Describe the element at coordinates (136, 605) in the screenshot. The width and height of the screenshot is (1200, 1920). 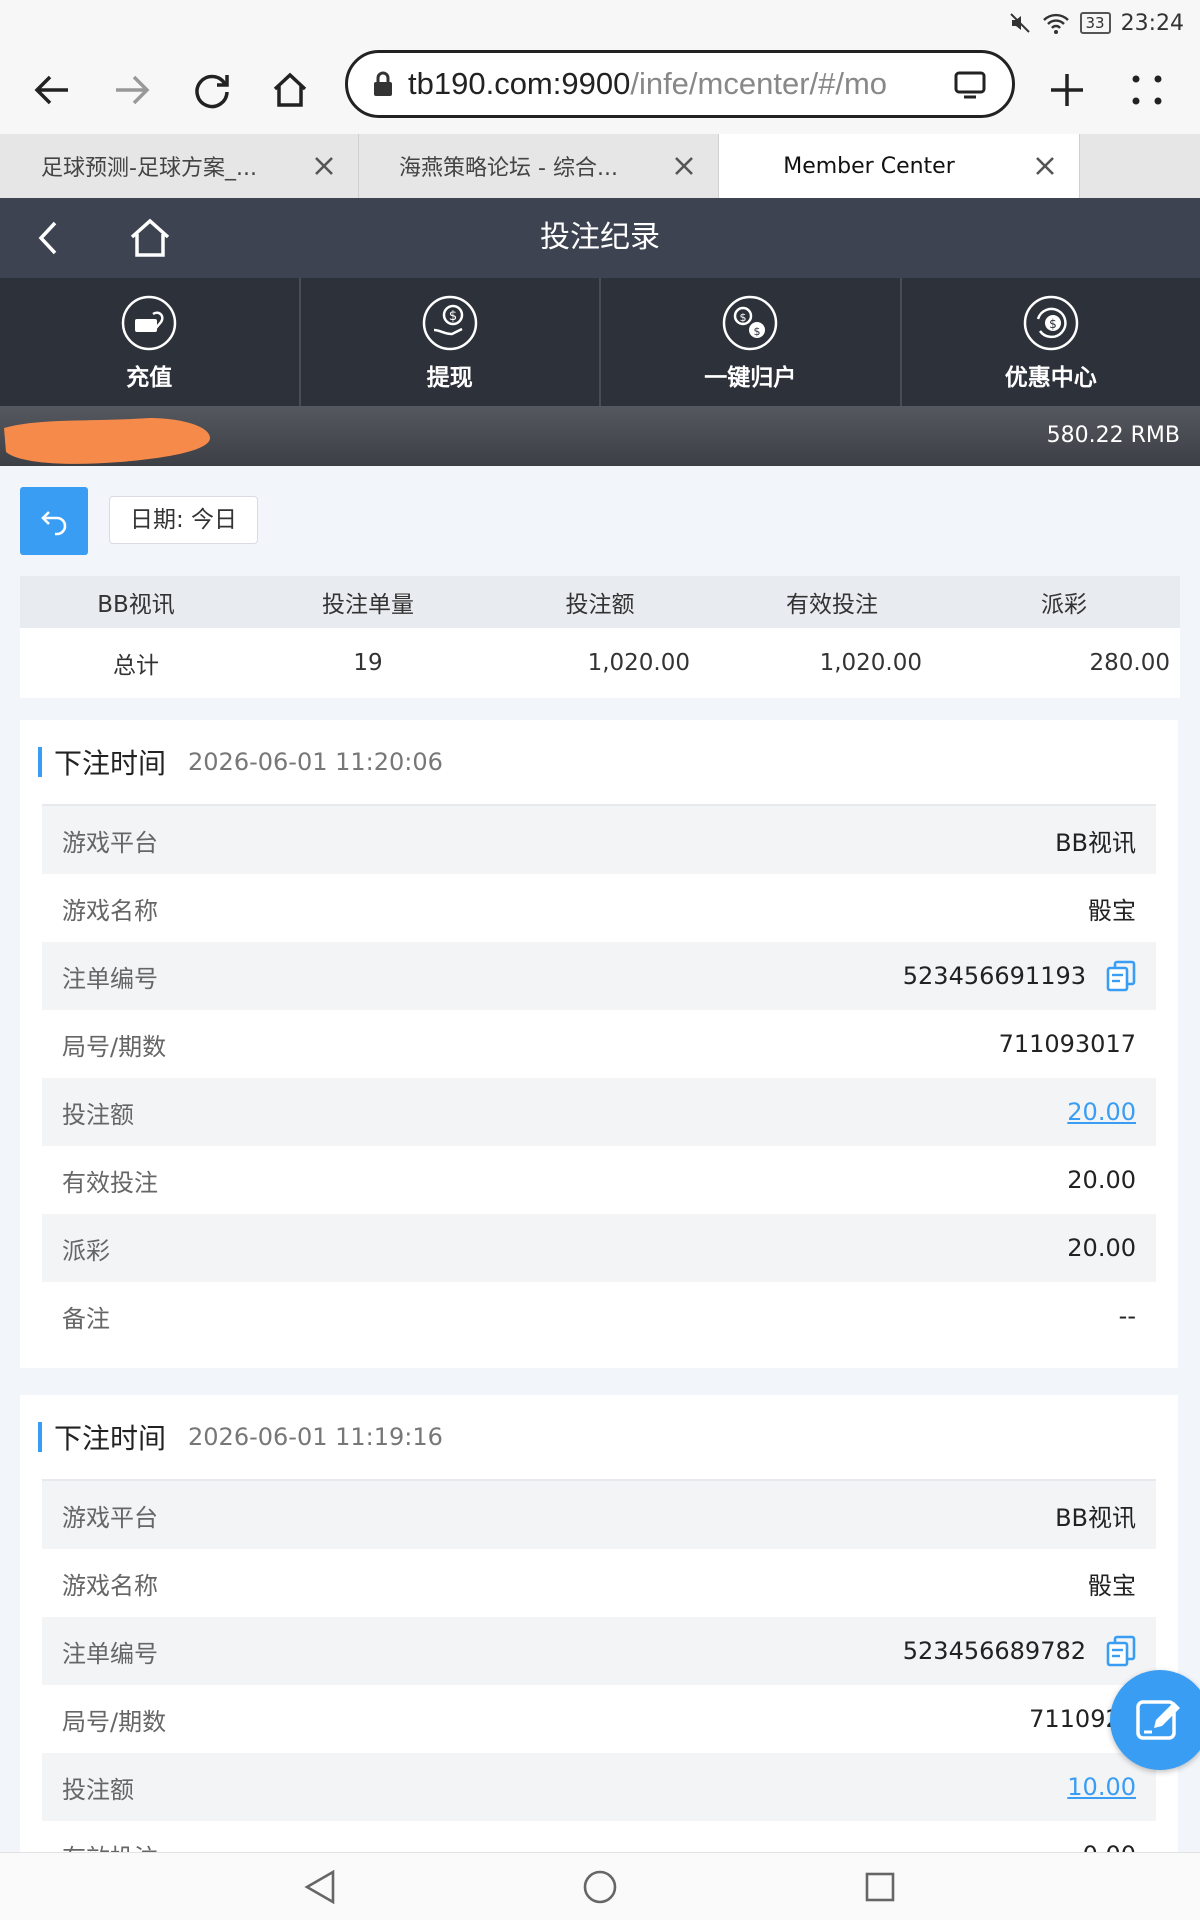
I see `summary-header-cell: BB视讯` at that location.